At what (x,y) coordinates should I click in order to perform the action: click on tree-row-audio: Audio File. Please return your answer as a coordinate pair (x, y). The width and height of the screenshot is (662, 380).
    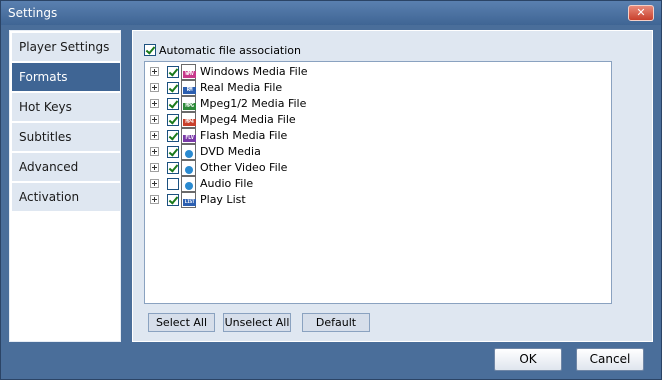
    Looking at the image, I should click on (375, 184).